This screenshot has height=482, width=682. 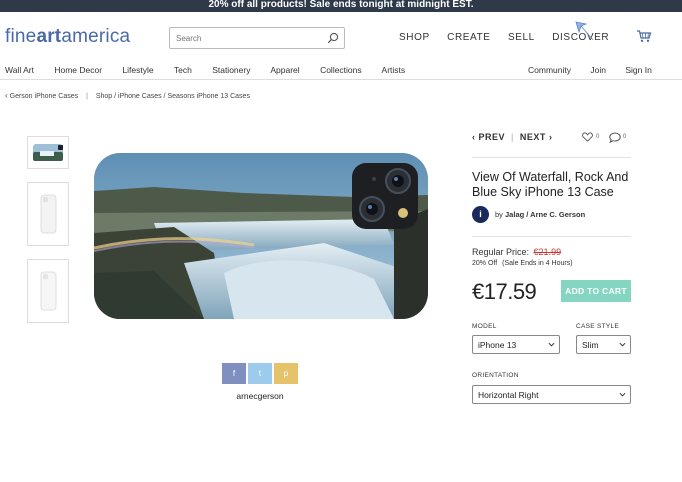 I want to click on artist-username: arnecgerson, so click(x=260, y=396).